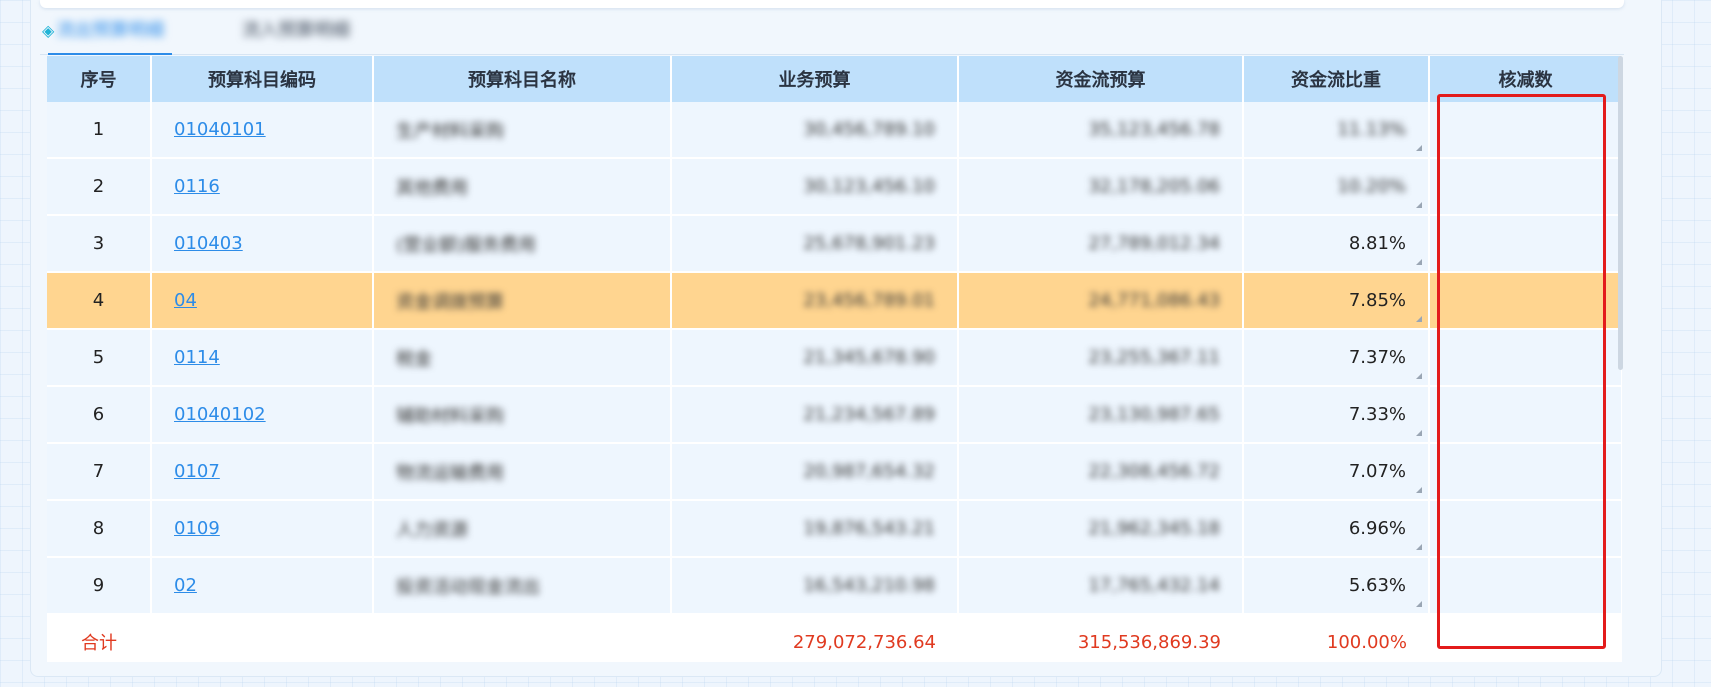  I want to click on row-code-link: 0107, so click(197, 471).